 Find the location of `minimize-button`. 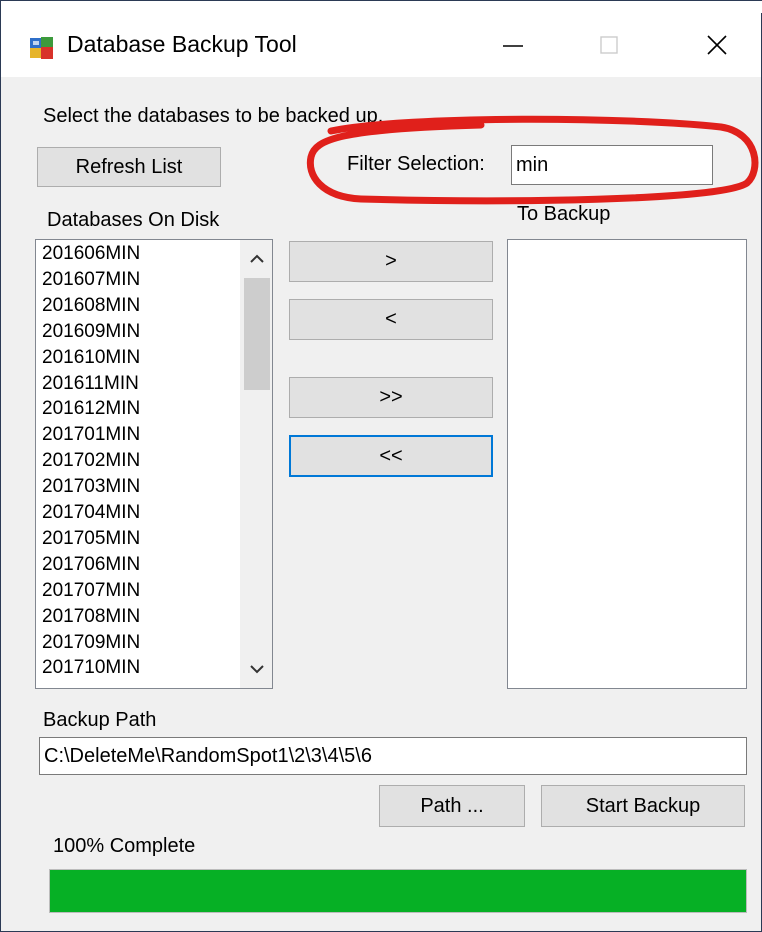

minimize-button is located at coordinates (513, 45).